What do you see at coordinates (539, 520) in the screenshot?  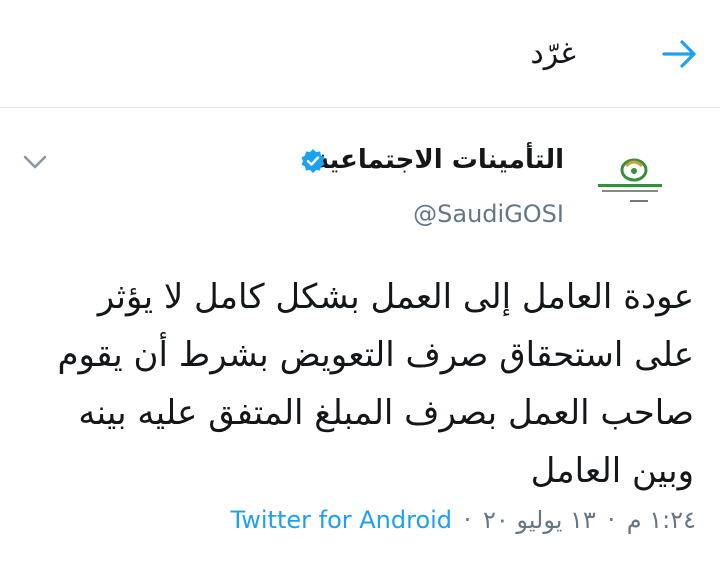 I see `tweet-date: ١٣ يوليو ٢٠` at bounding box center [539, 520].